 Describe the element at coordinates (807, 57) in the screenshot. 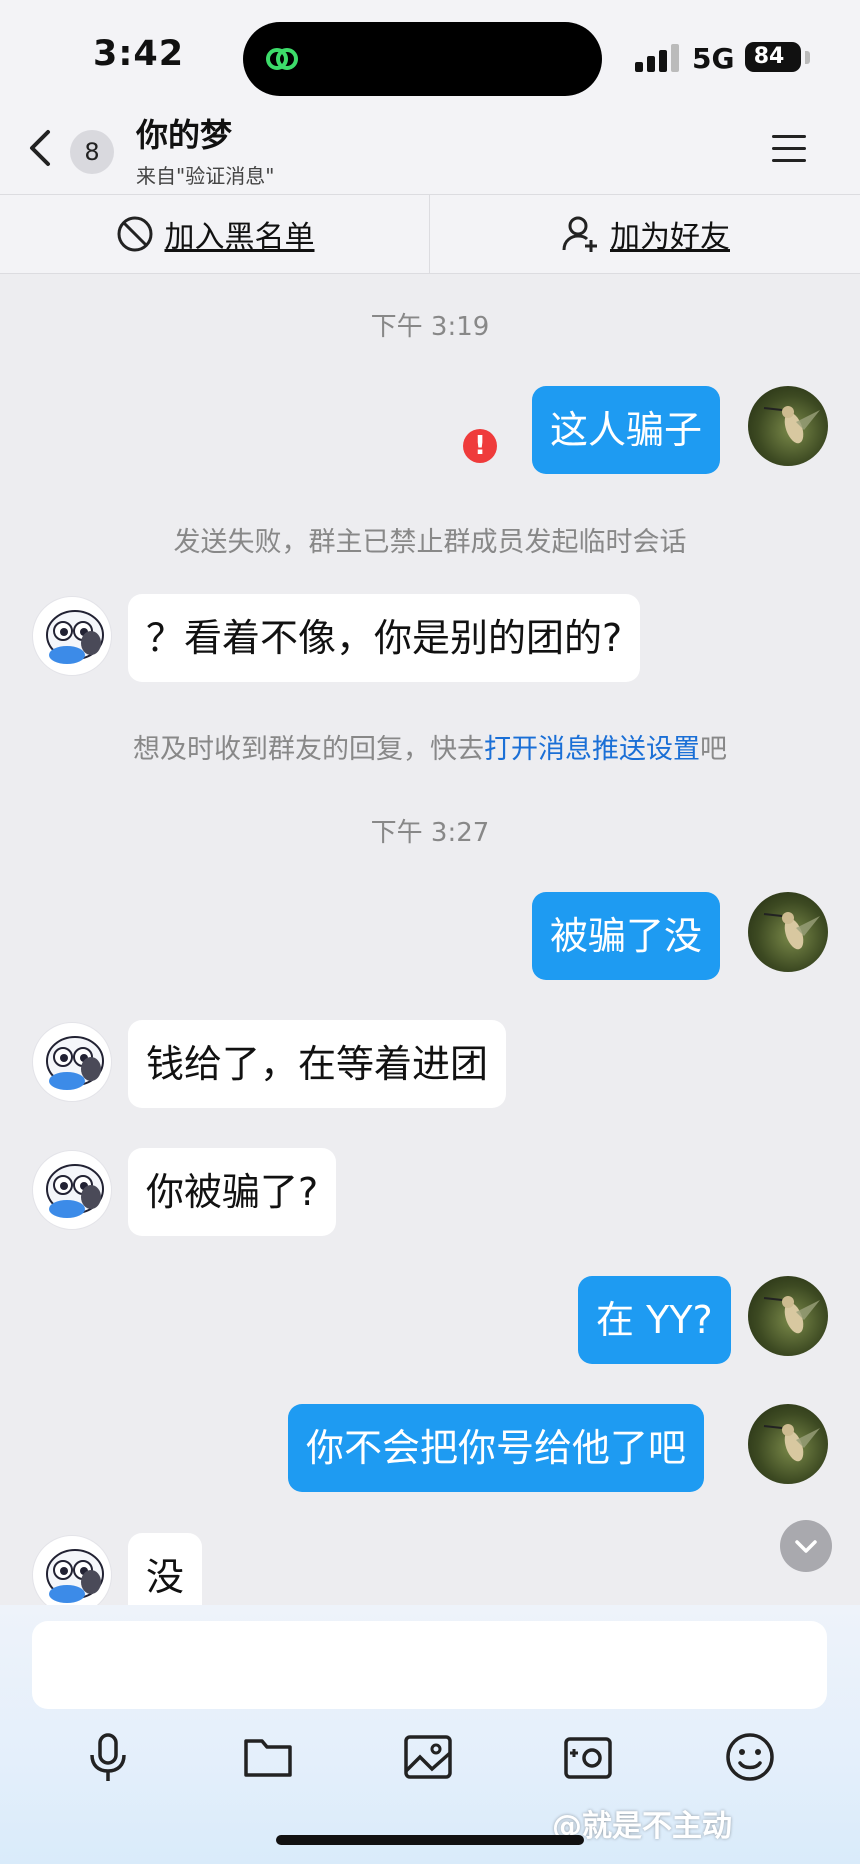

I see `battery-nub` at that location.